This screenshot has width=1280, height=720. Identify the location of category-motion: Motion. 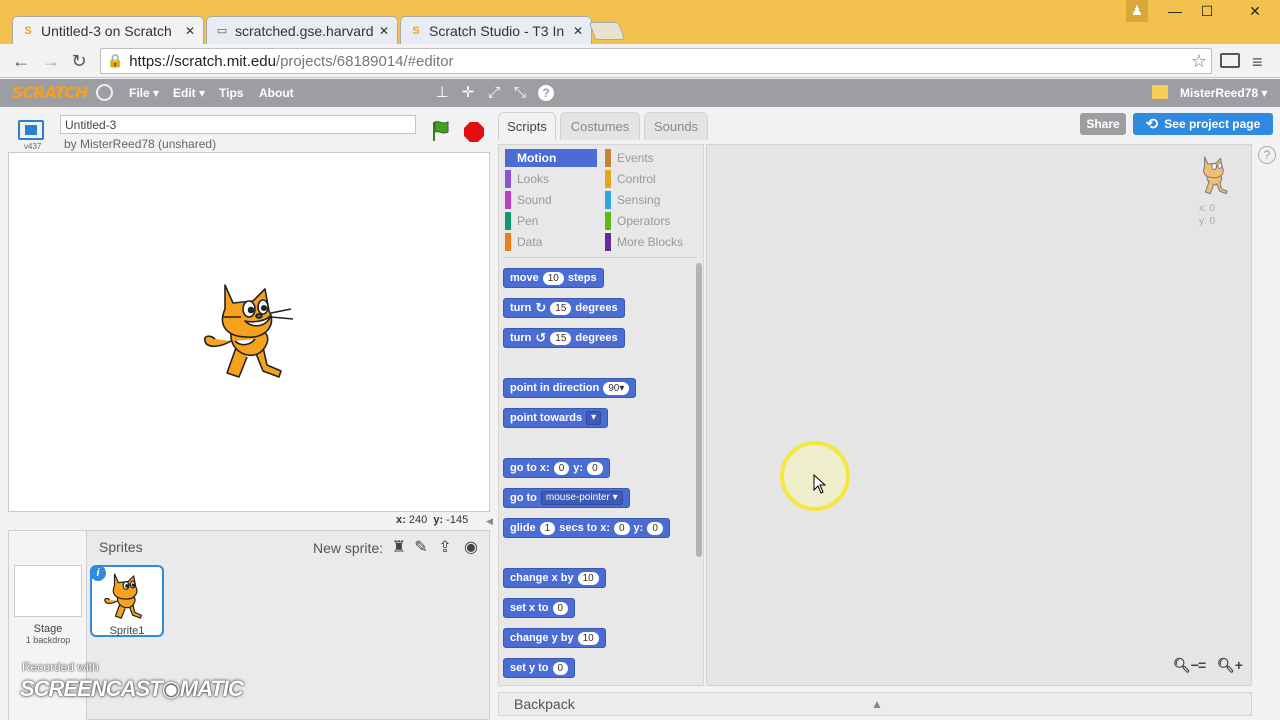
(551, 158).